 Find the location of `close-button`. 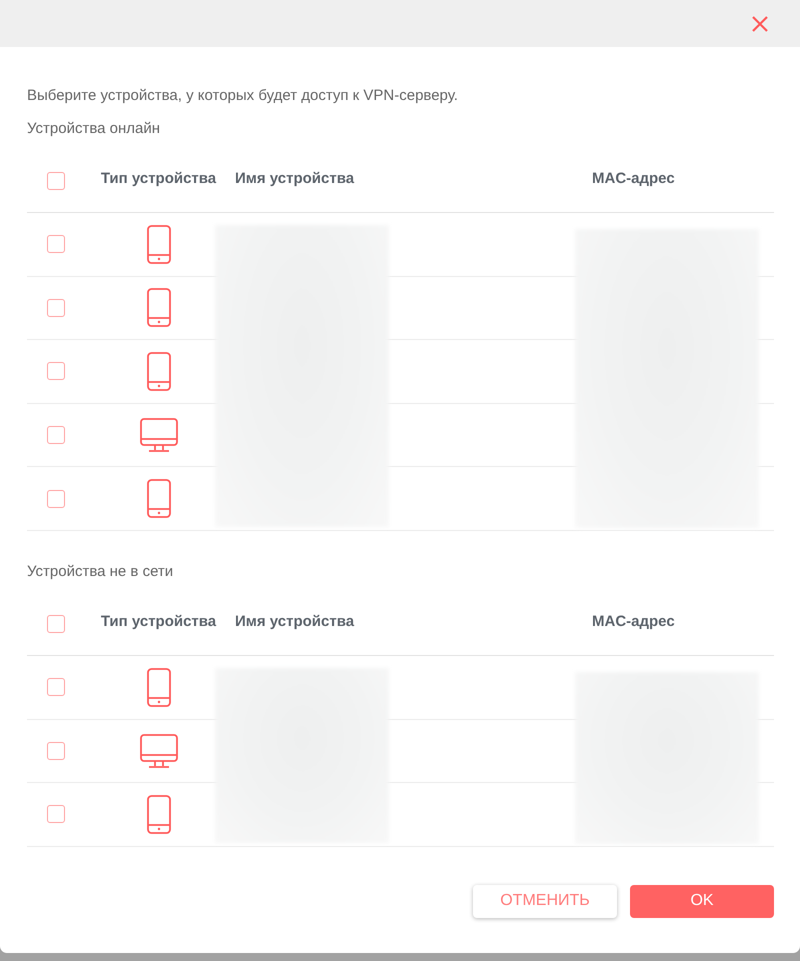

close-button is located at coordinates (760, 23).